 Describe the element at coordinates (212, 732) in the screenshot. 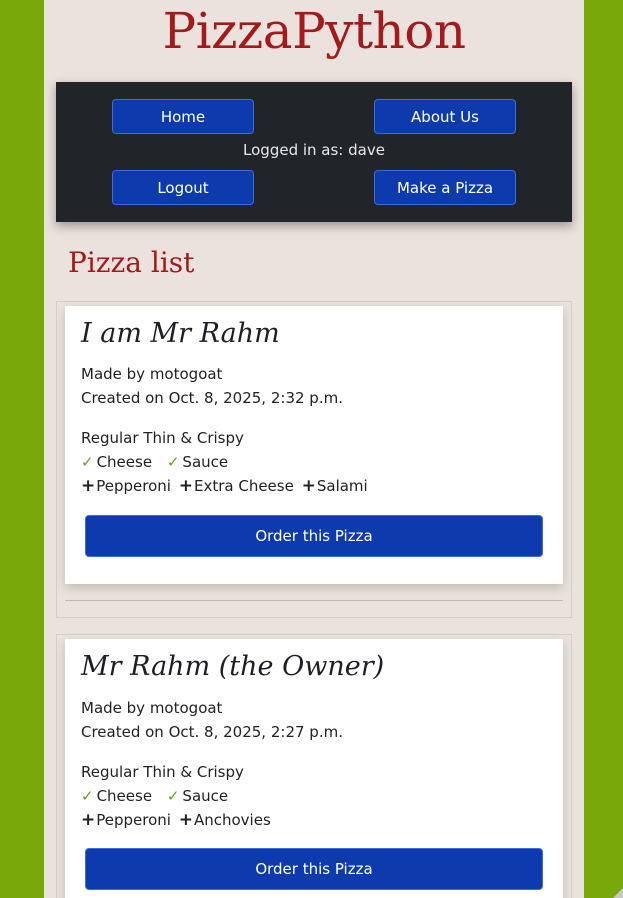

I see `pizza-created-date: Created on Oct. 8, 2025, 2:27 p.m.` at that location.